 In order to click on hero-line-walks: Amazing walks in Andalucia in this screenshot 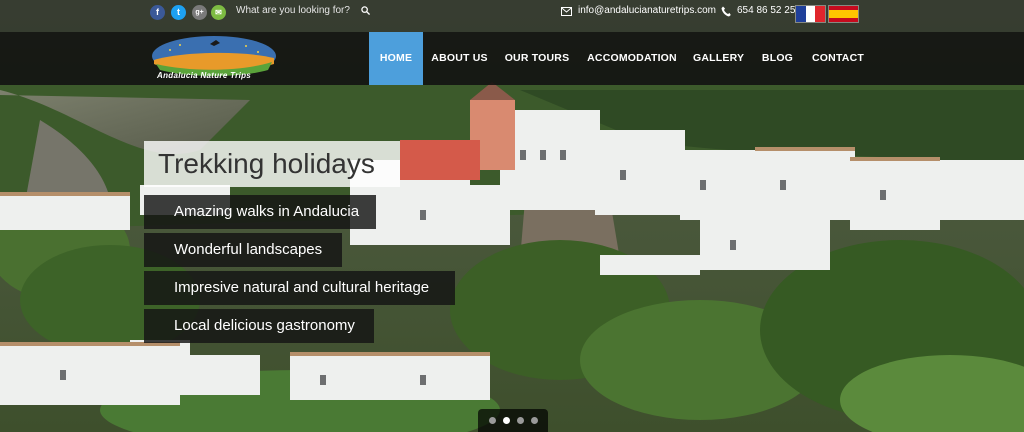, I will do `click(260, 212)`.